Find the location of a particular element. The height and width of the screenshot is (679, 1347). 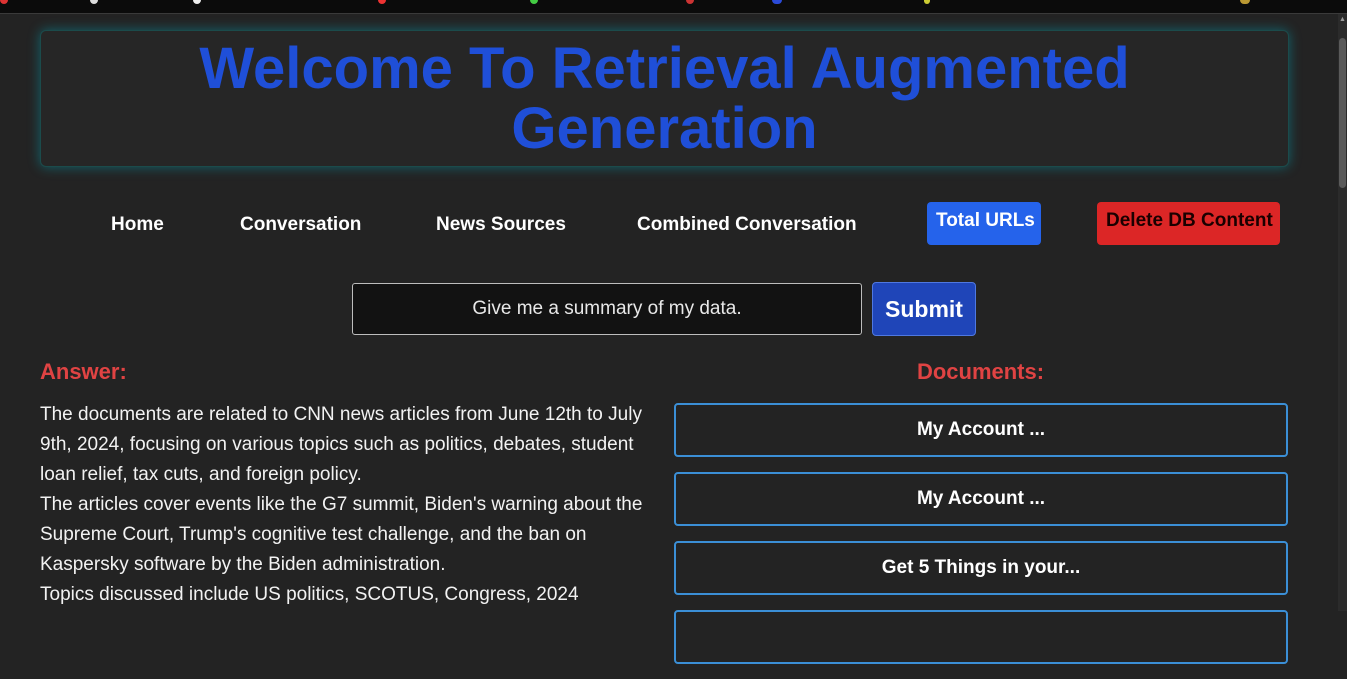

documents-heading: Documents: is located at coordinates (980, 371).